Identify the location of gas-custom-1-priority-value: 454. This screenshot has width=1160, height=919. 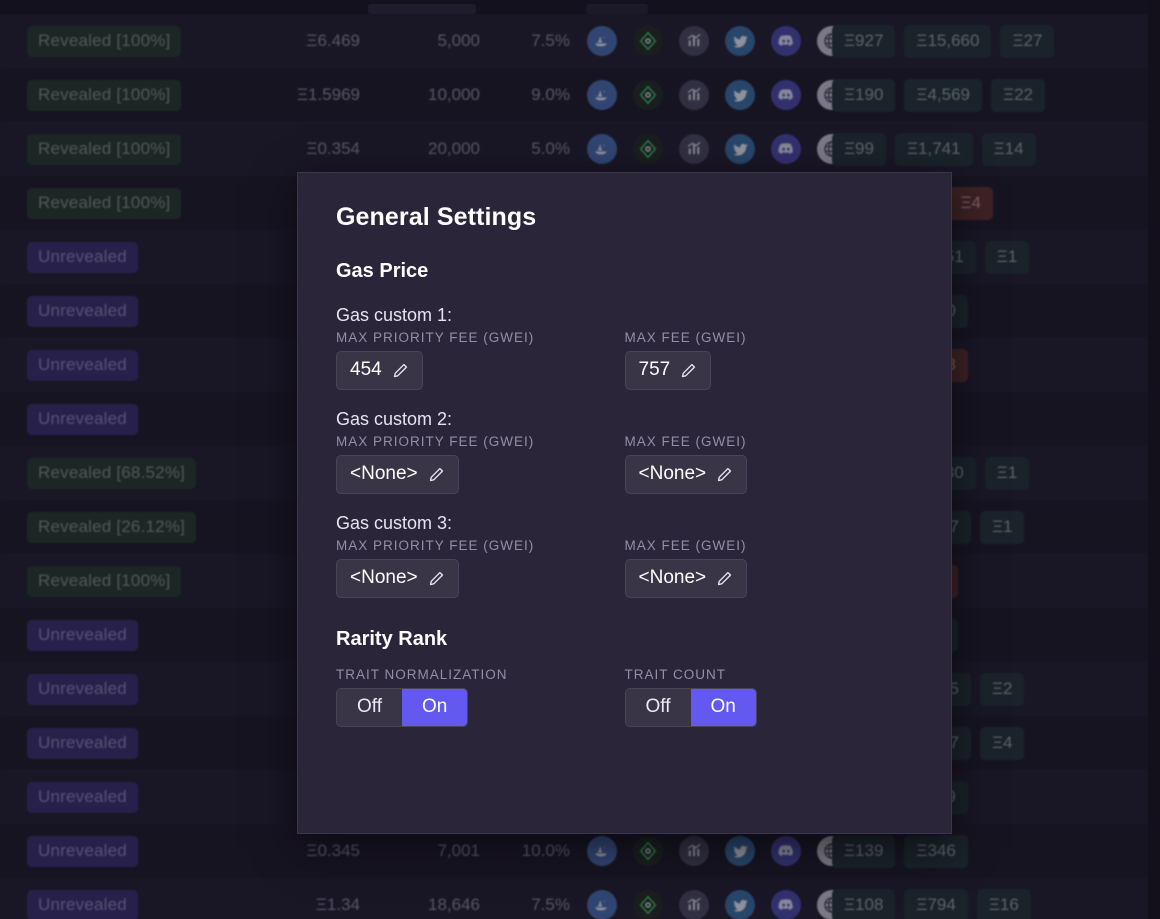
(366, 369).